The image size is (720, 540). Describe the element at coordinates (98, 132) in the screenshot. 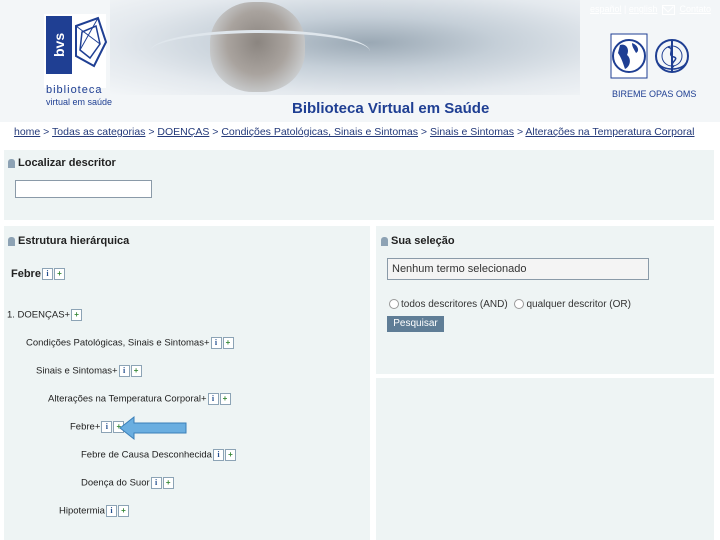

I see `breadcrumb-all-categories: Todas as categorias` at that location.